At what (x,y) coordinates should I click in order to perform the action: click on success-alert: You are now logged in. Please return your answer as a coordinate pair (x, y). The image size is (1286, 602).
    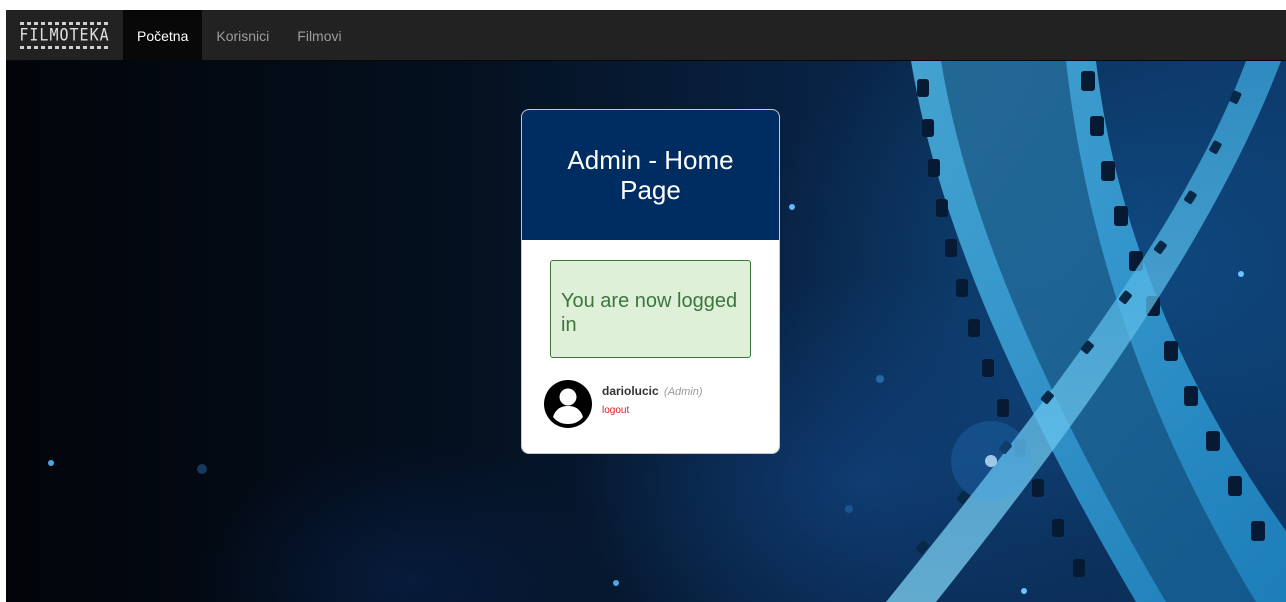
    Looking at the image, I should click on (650, 309).